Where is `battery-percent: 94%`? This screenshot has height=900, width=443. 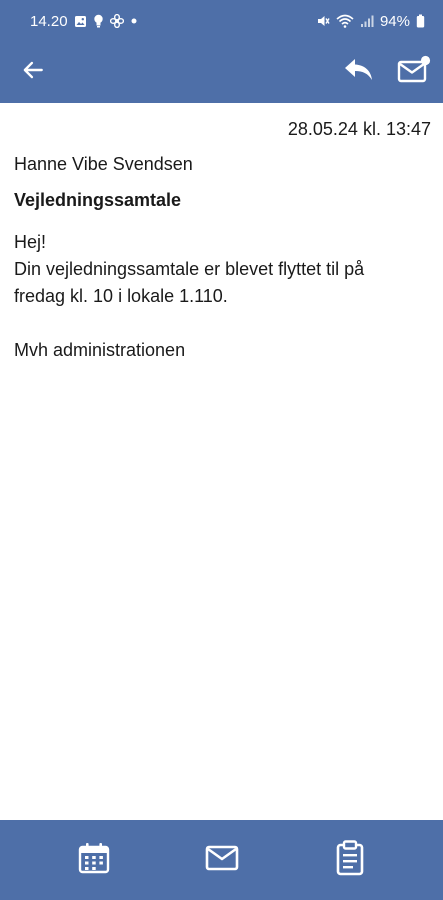
battery-percent: 94% is located at coordinates (394, 21).